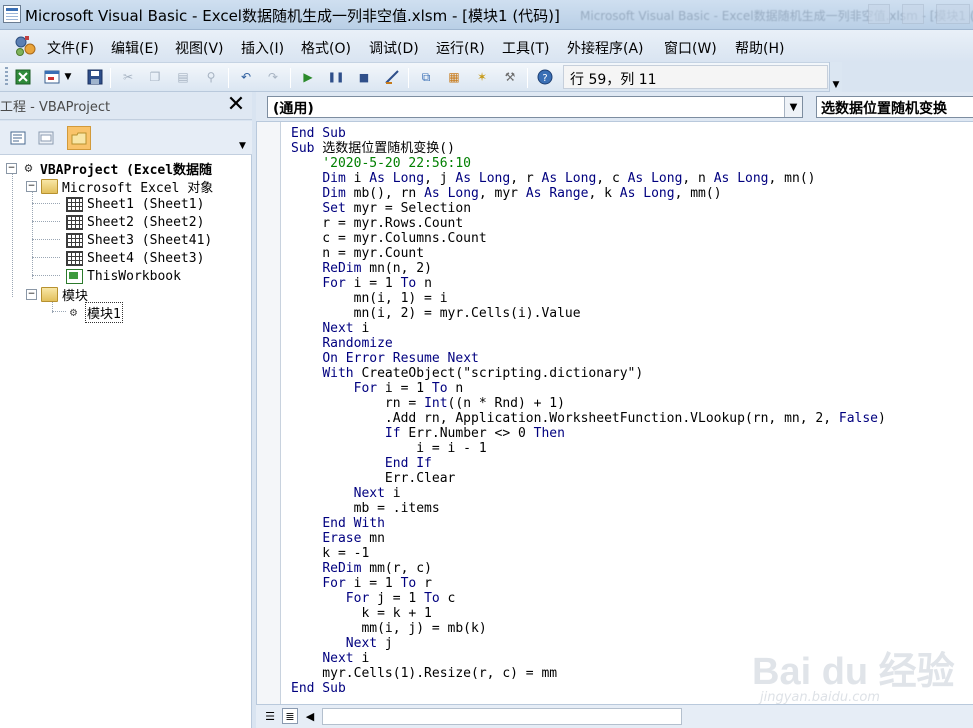  I want to click on object-browser-icon: ✶, so click(482, 77).